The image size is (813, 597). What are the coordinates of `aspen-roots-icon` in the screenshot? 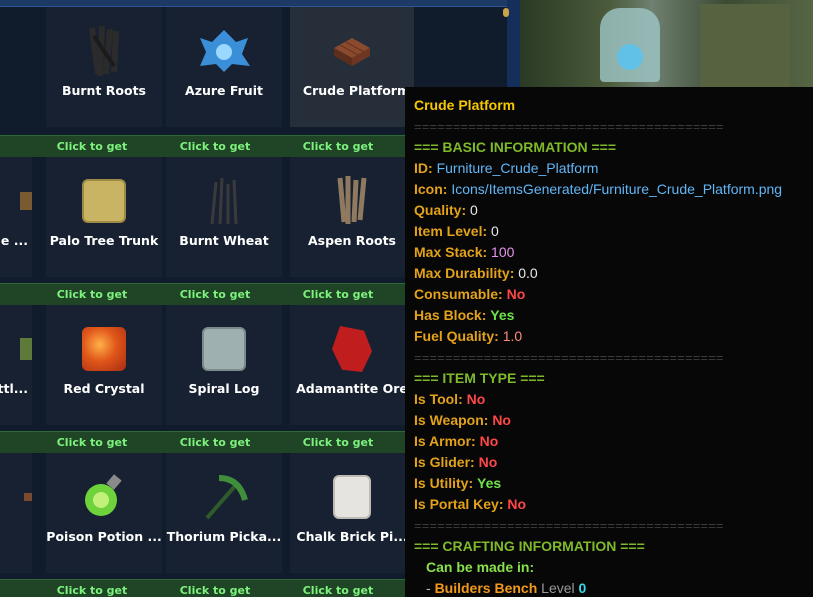 It's located at (352, 201).